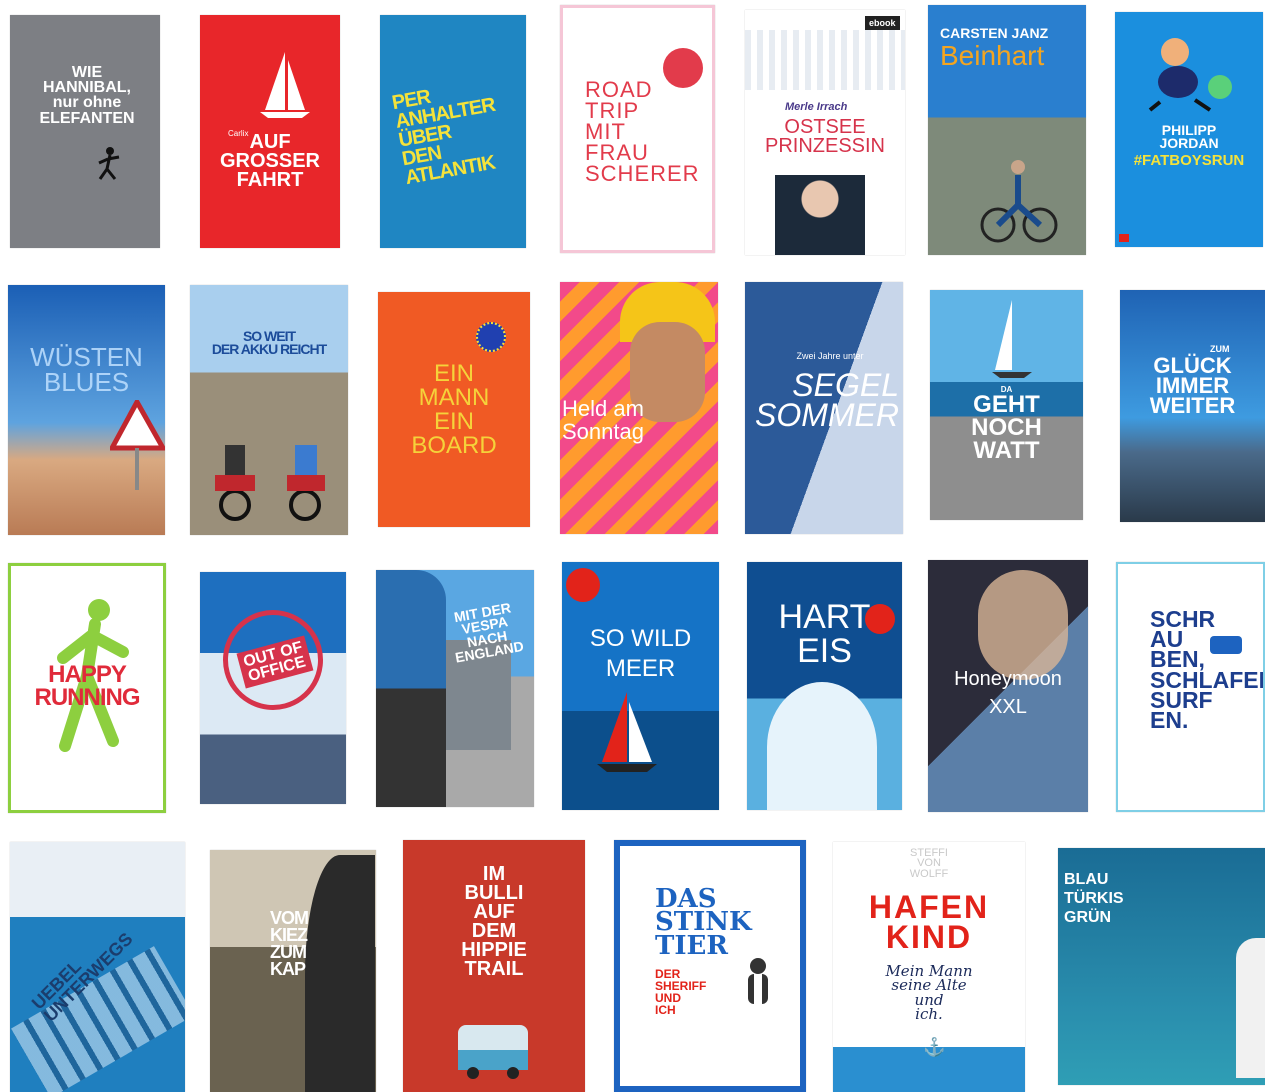 This screenshot has width=1265, height=1092. Describe the element at coordinates (494, 921) in the screenshot. I see `cover-title: IM BULLI AUF DEM HIPPIE TRAIL` at that location.